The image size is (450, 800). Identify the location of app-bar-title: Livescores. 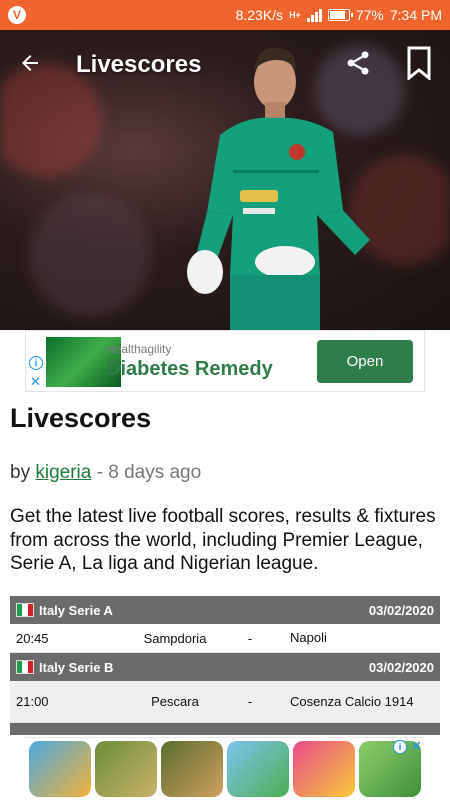
(139, 64).